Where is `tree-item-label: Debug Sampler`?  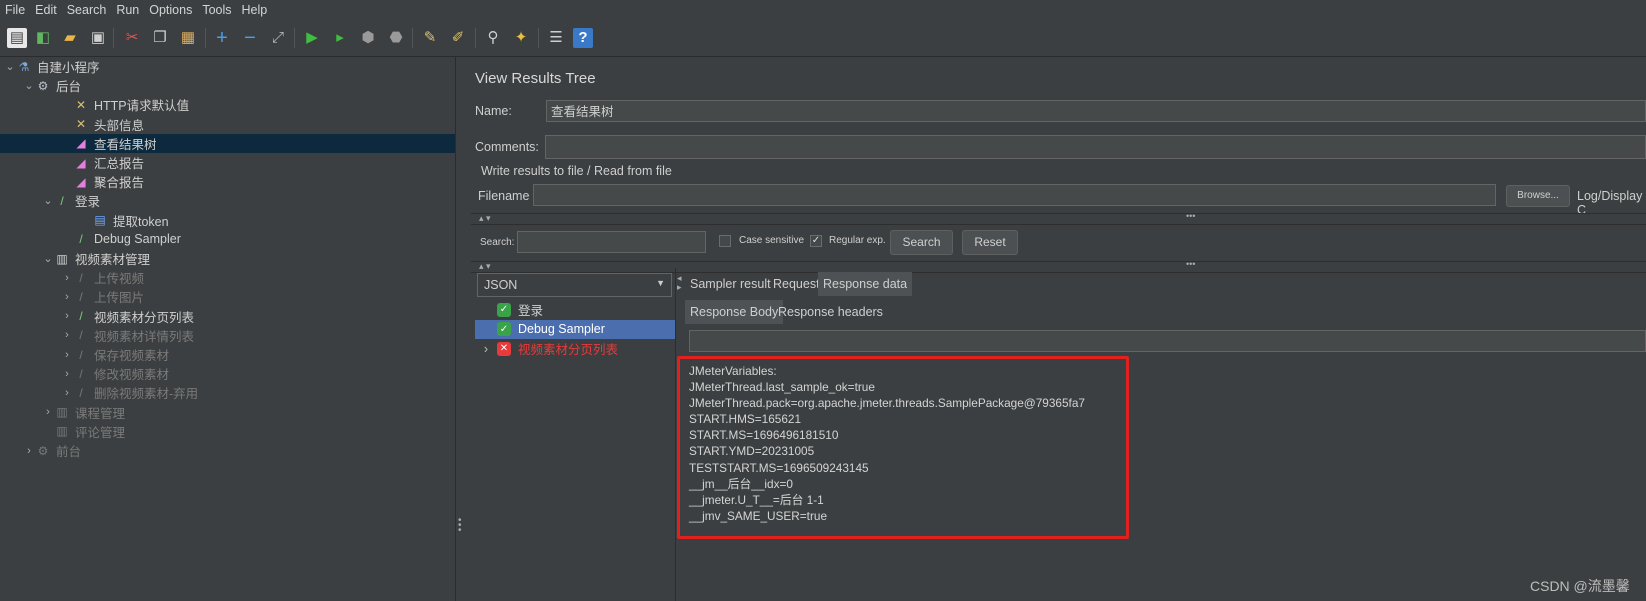 tree-item-label: Debug Sampler is located at coordinates (137, 239).